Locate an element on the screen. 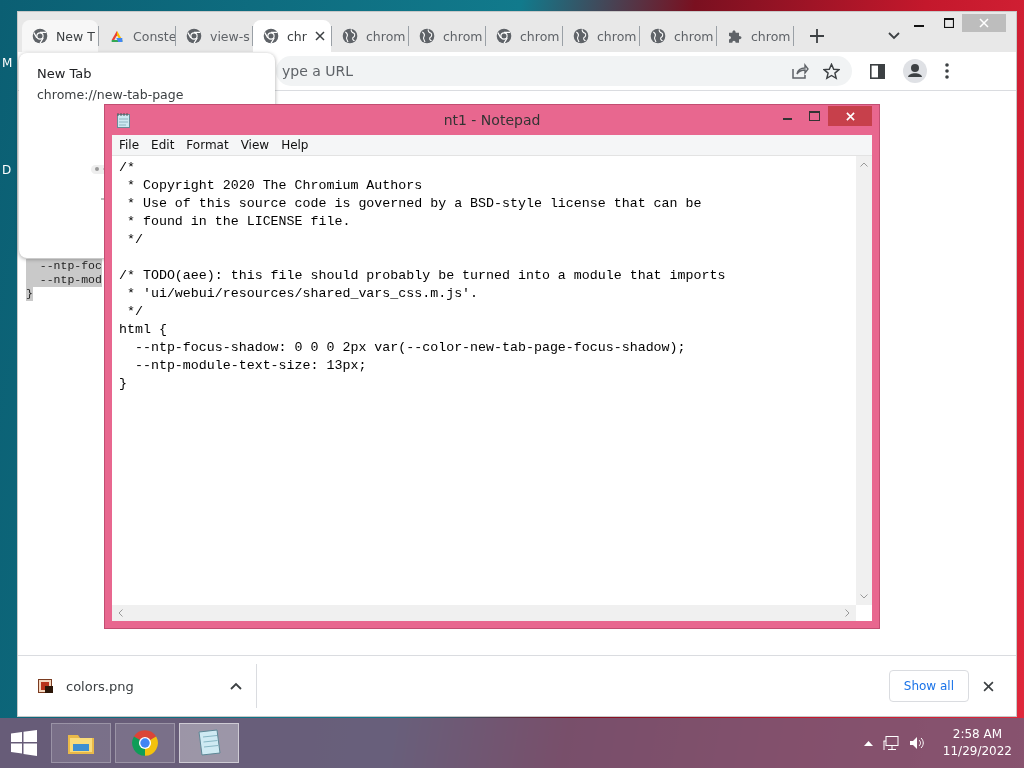 This screenshot has height=768, width=1024. address-input: ype a URL is located at coordinates (528, 71).